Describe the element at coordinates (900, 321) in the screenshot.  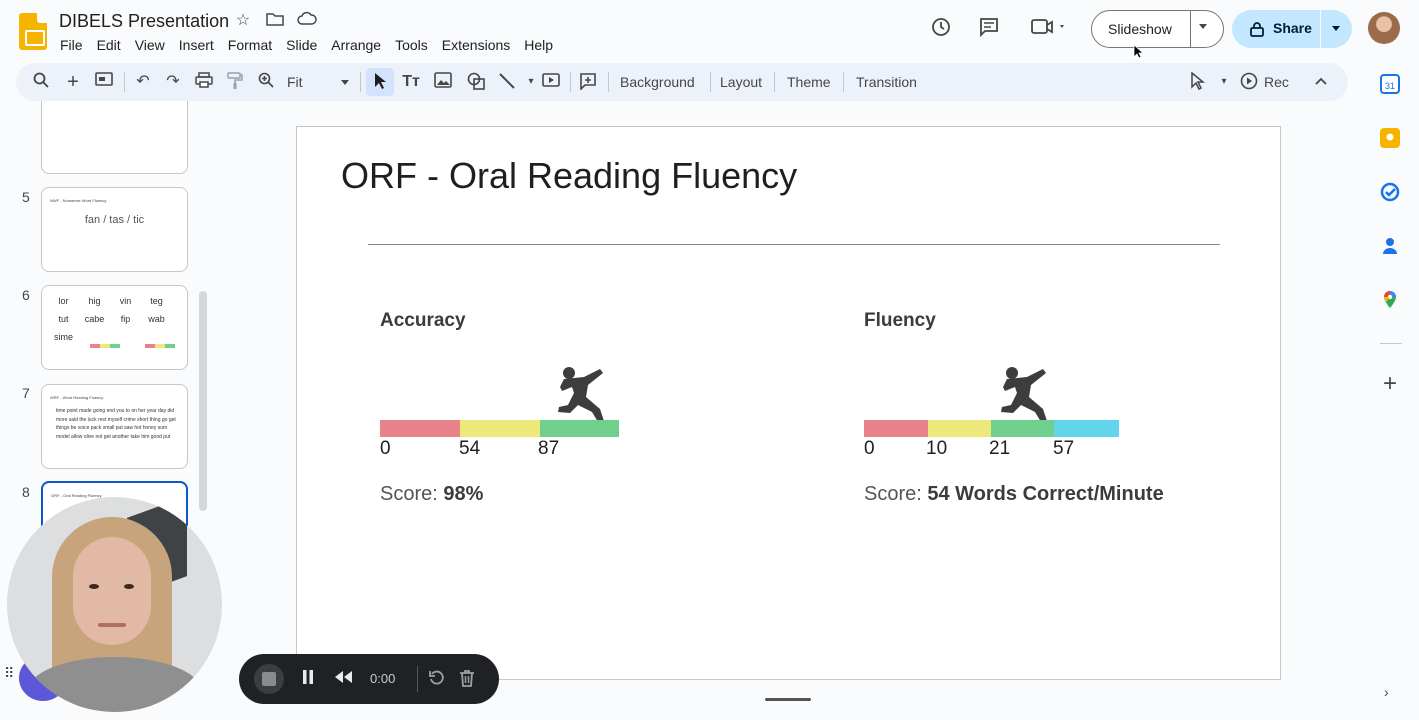
I see `fluency-label: Fluency` at that location.